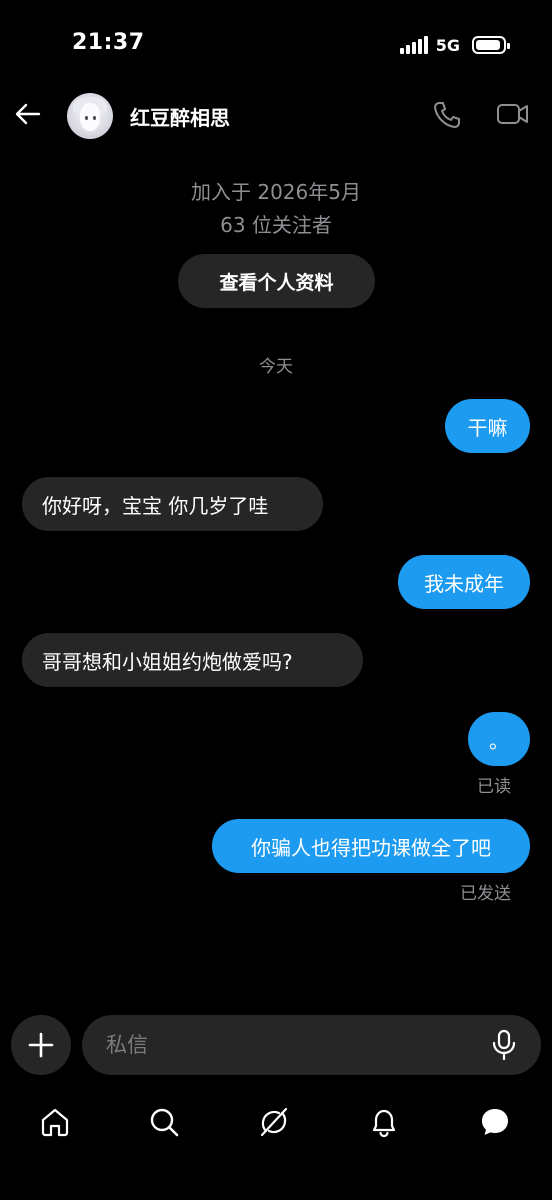 The height and width of the screenshot is (1200, 552). Describe the element at coordinates (464, 582) in the screenshot. I see `message-bubble-outgoing: 我未成年` at that location.